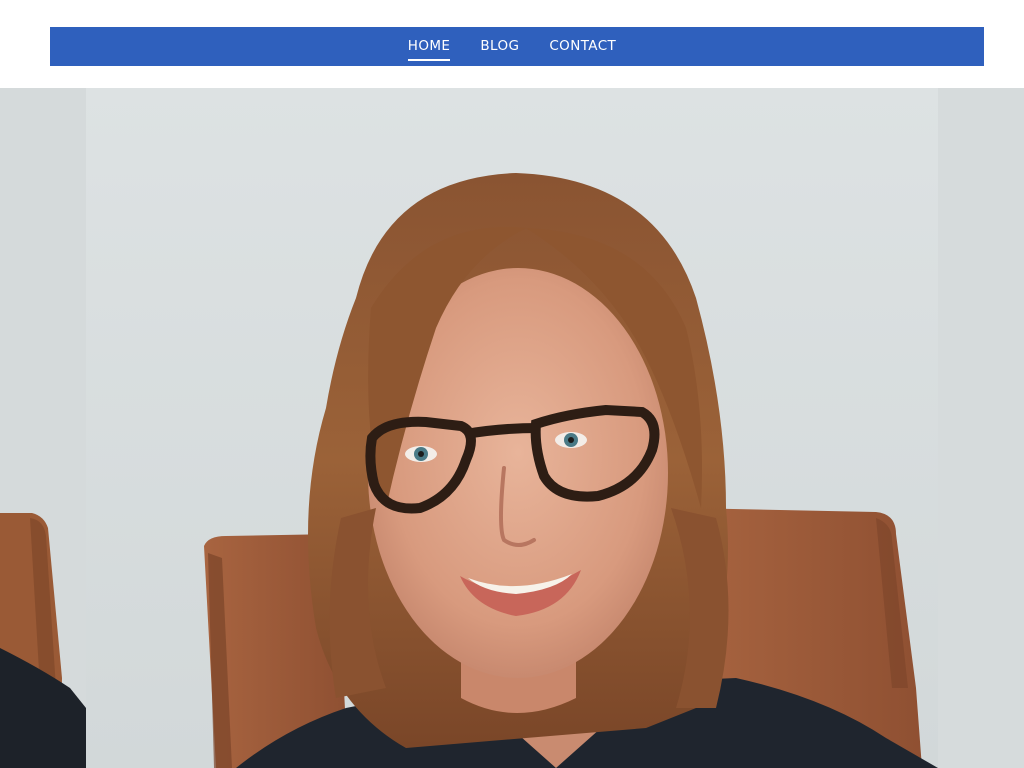  I want to click on nav-link-home: HOME, so click(429, 49).